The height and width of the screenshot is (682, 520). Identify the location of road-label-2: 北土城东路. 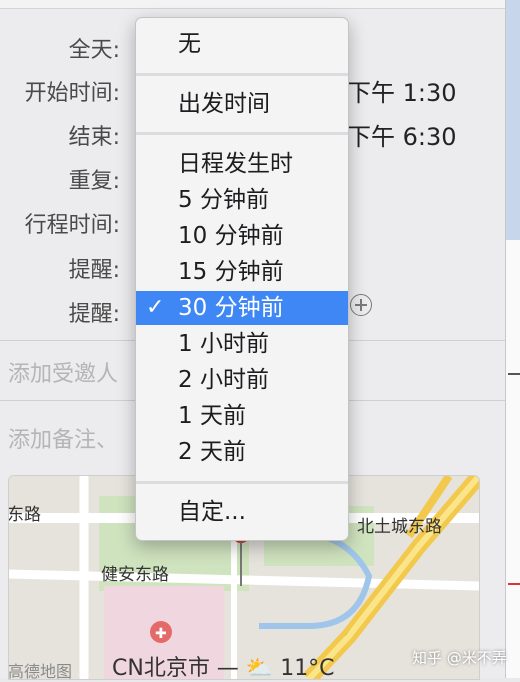
(399, 527).